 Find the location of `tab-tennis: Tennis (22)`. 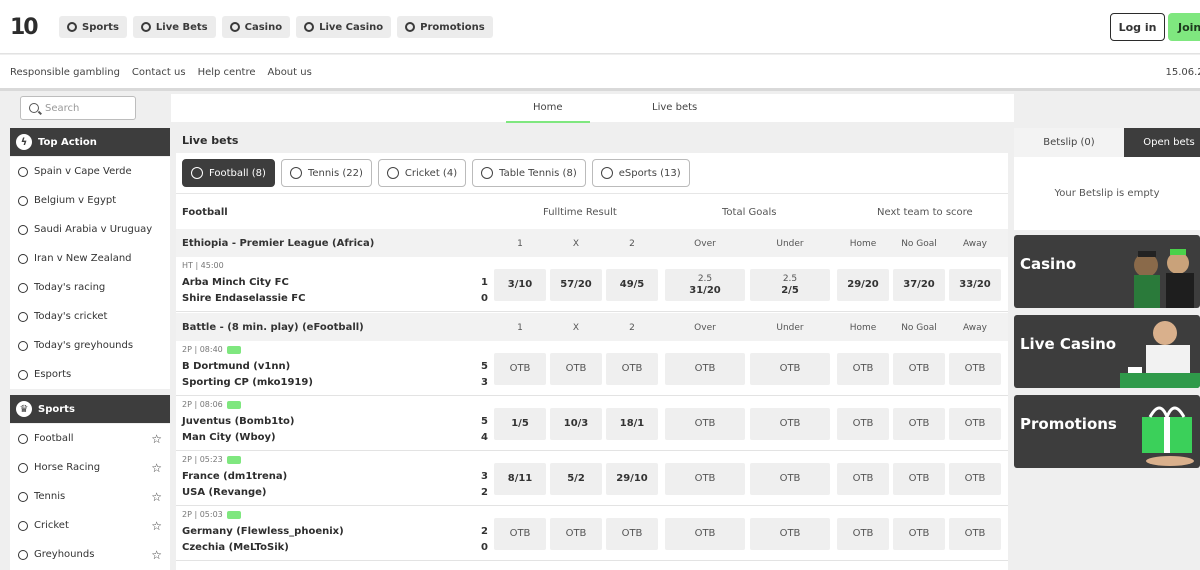

tab-tennis: Tennis (22) is located at coordinates (326, 173).